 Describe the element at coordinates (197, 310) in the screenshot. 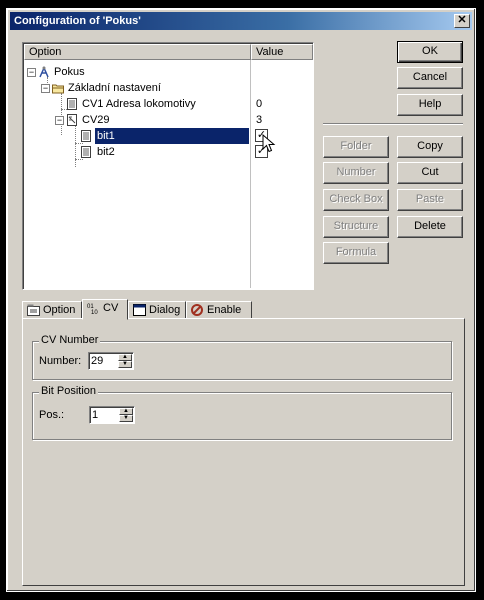

I see `enable-icon` at that location.